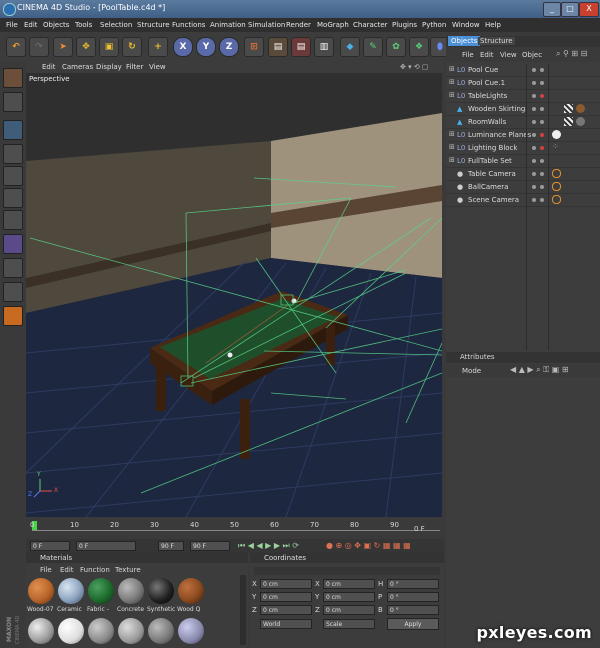 This screenshot has width=600, height=648. Describe the element at coordinates (492, 174) in the screenshot. I see `object-name: Table Camera` at that location.